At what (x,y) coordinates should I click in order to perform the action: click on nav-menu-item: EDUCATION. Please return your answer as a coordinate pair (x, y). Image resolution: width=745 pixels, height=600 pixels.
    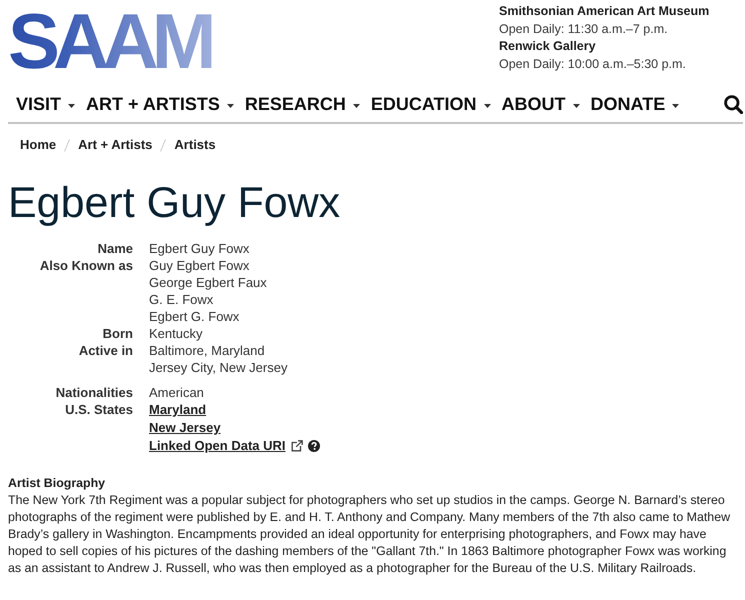
    Looking at the image, I should click on (430, 104).